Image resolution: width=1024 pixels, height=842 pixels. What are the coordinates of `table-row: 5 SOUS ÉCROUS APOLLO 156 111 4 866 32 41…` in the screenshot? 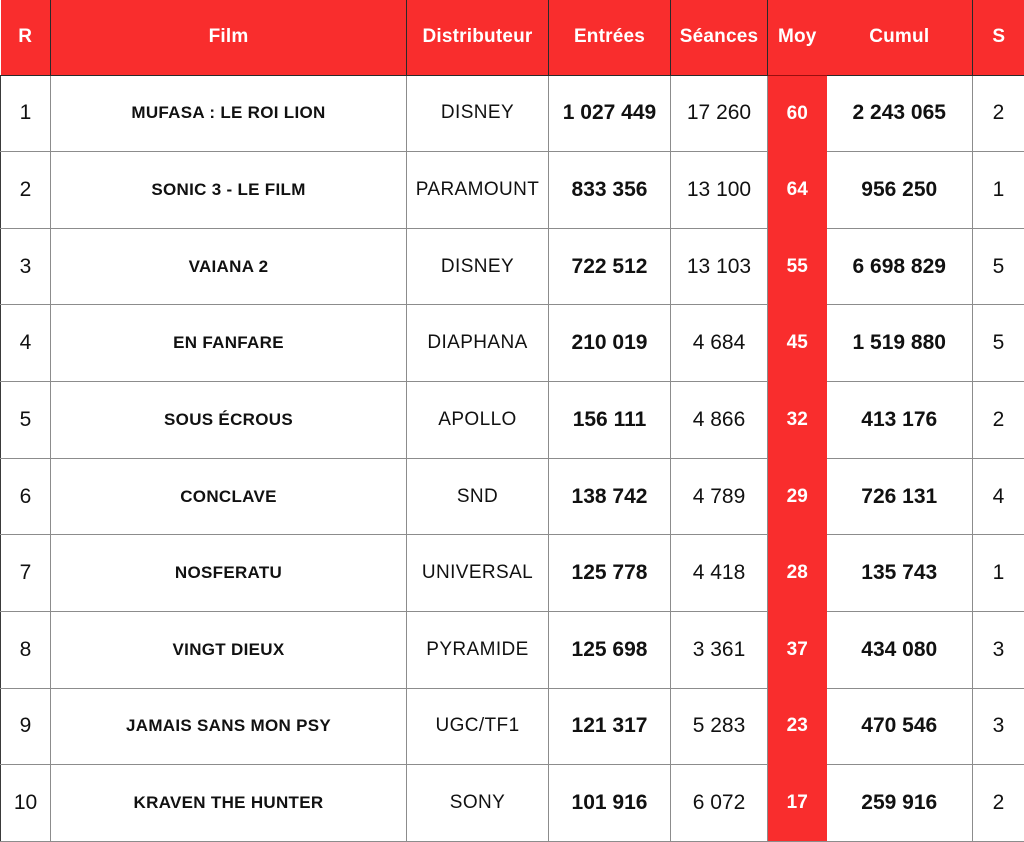 It's located at (512, 420).